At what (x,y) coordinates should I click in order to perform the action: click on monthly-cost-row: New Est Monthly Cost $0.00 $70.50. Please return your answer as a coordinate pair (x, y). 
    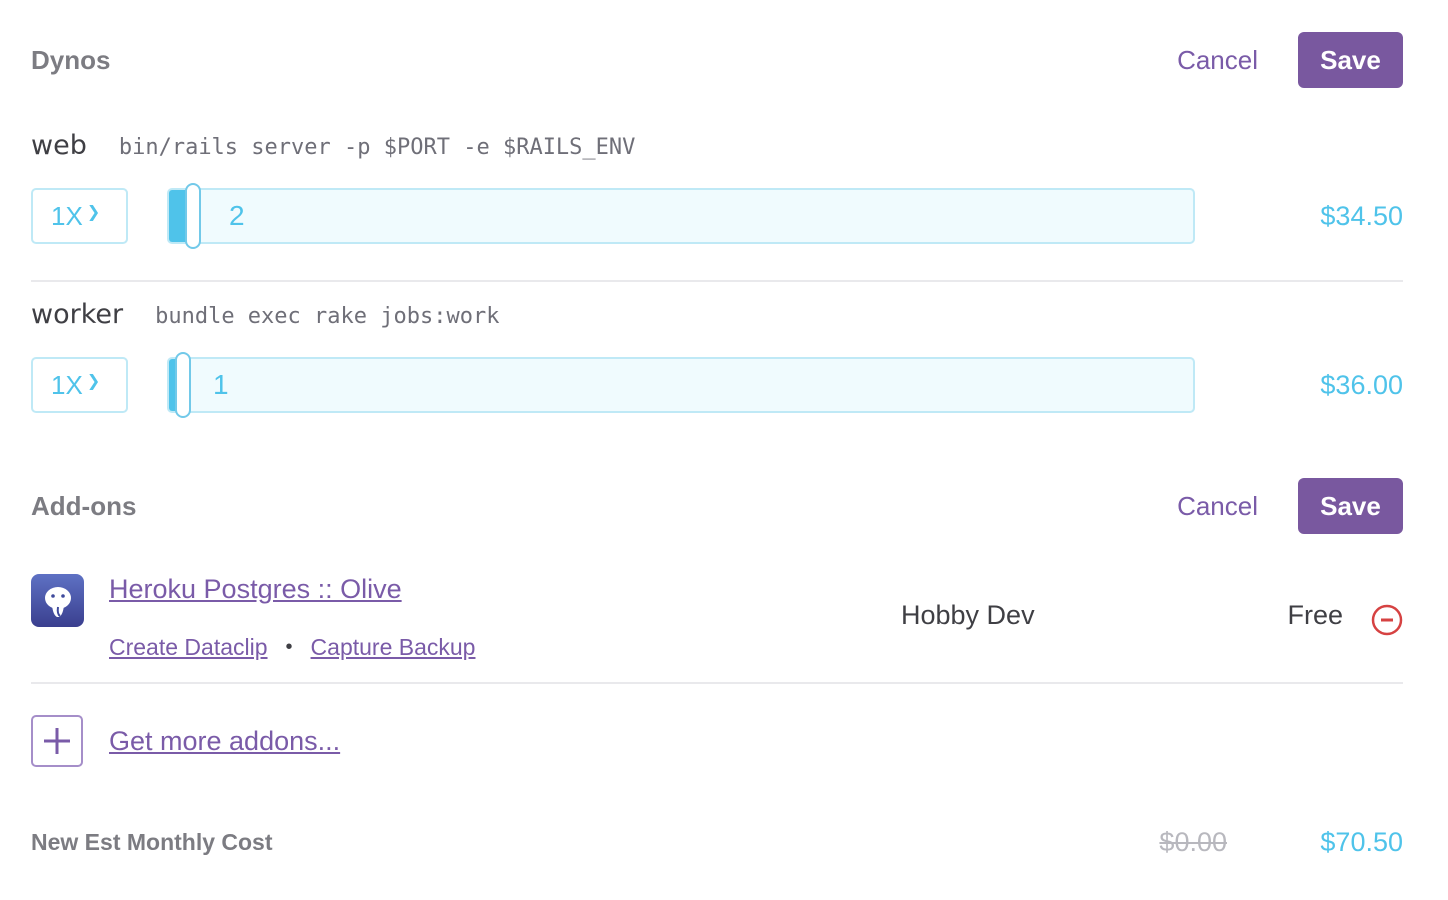
    Looking at the image, I should click on (717, 842).